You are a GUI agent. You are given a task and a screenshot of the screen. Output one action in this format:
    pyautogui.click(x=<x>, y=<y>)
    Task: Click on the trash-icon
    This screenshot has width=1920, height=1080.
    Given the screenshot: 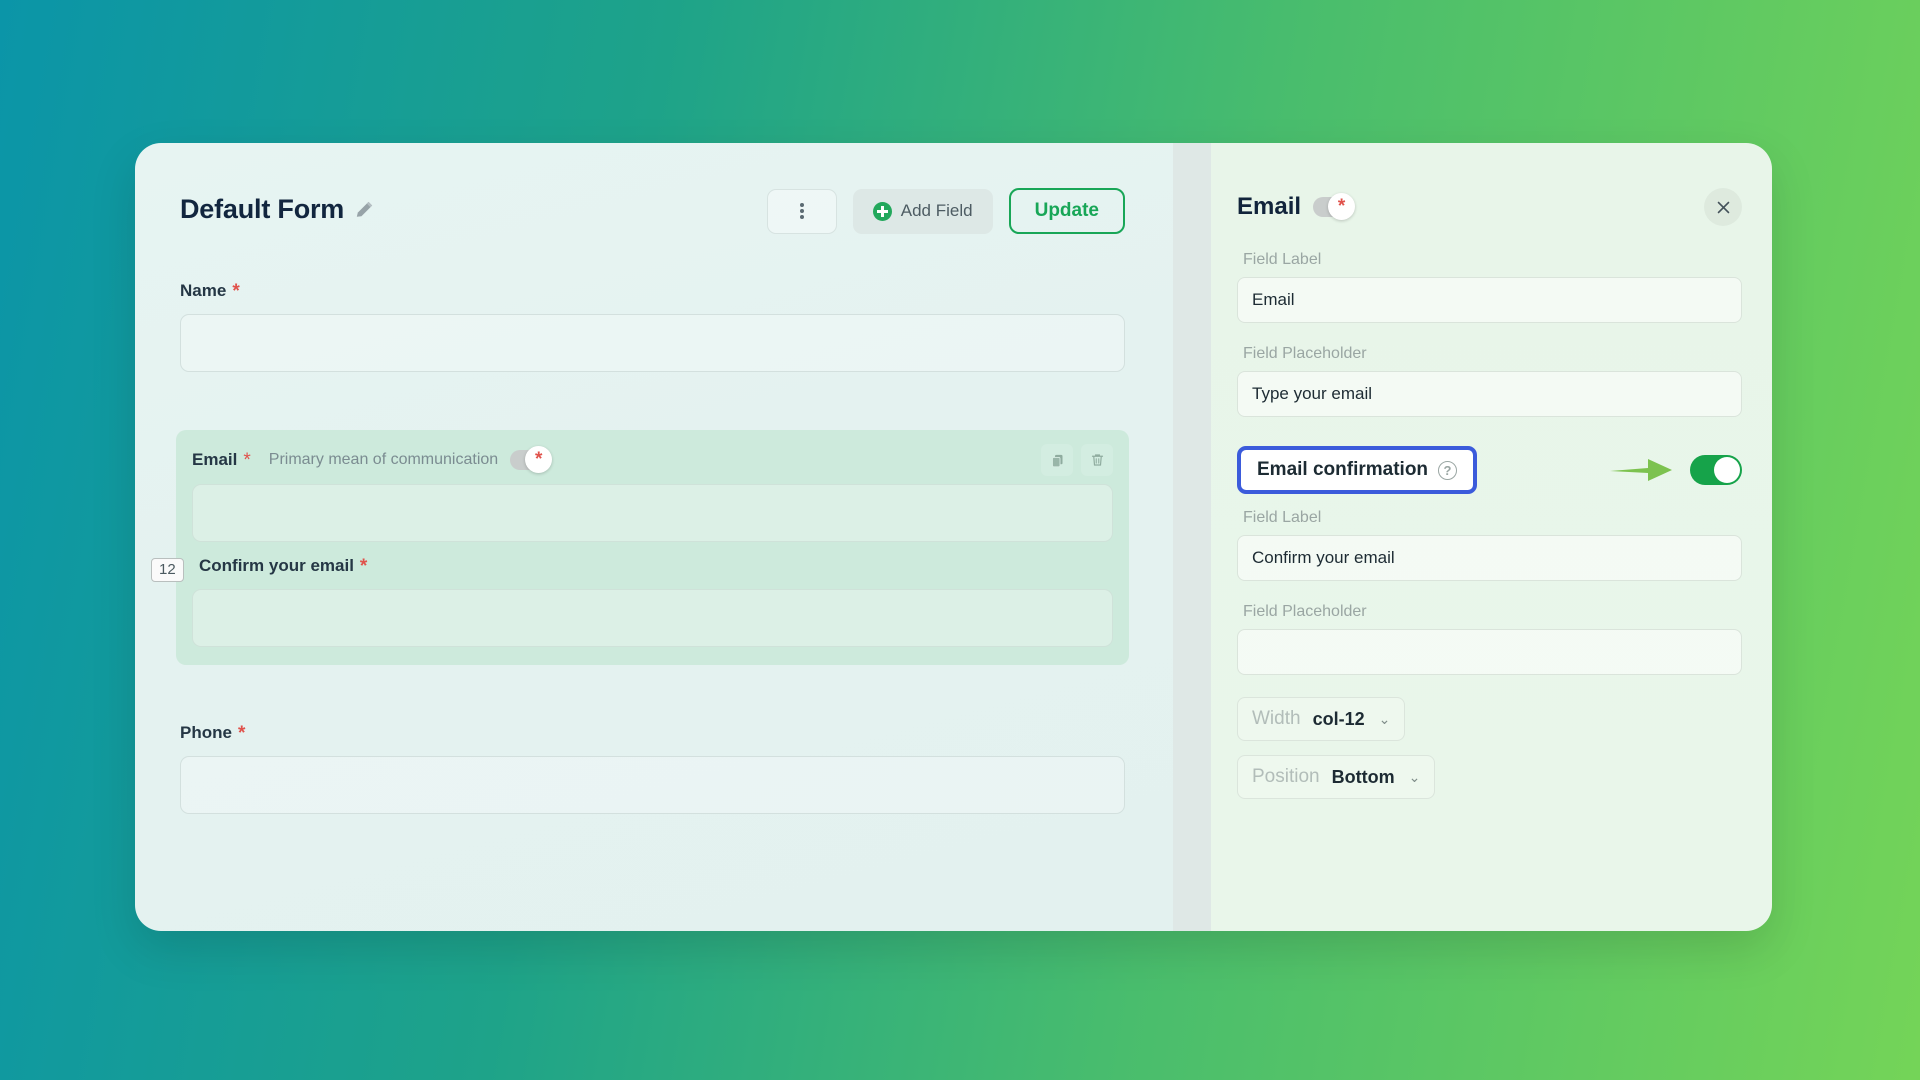 What is the action you would take?
    pyautogui.click(x=1097, y=460)
    